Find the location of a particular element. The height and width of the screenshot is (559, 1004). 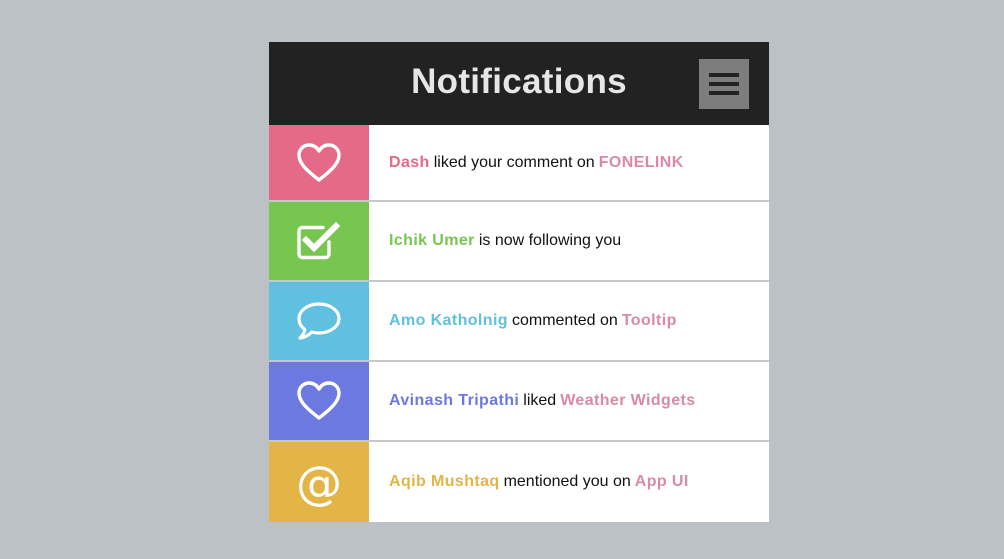

notification-target-link: Tooltip is located at coordinates (649, 321).